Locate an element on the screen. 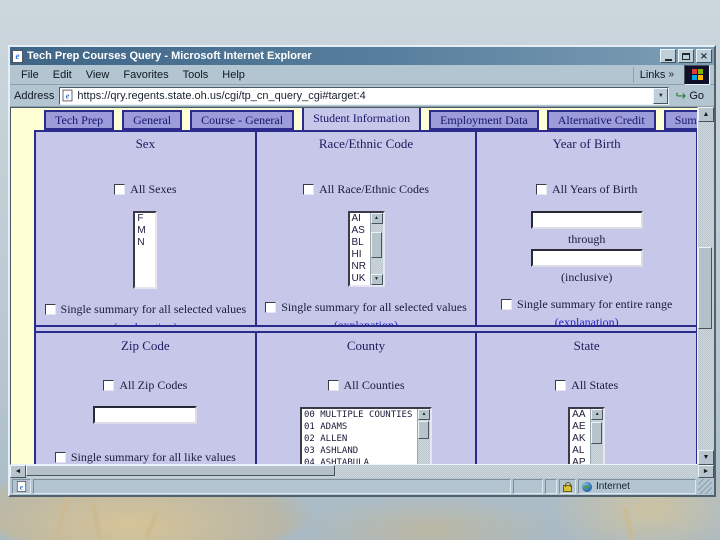 Image resolution: width=720 pixels, height=540 pixels. state-listbox: AAAEAKALAPAR ▲ ▼ is located at coordinates (587, 435).